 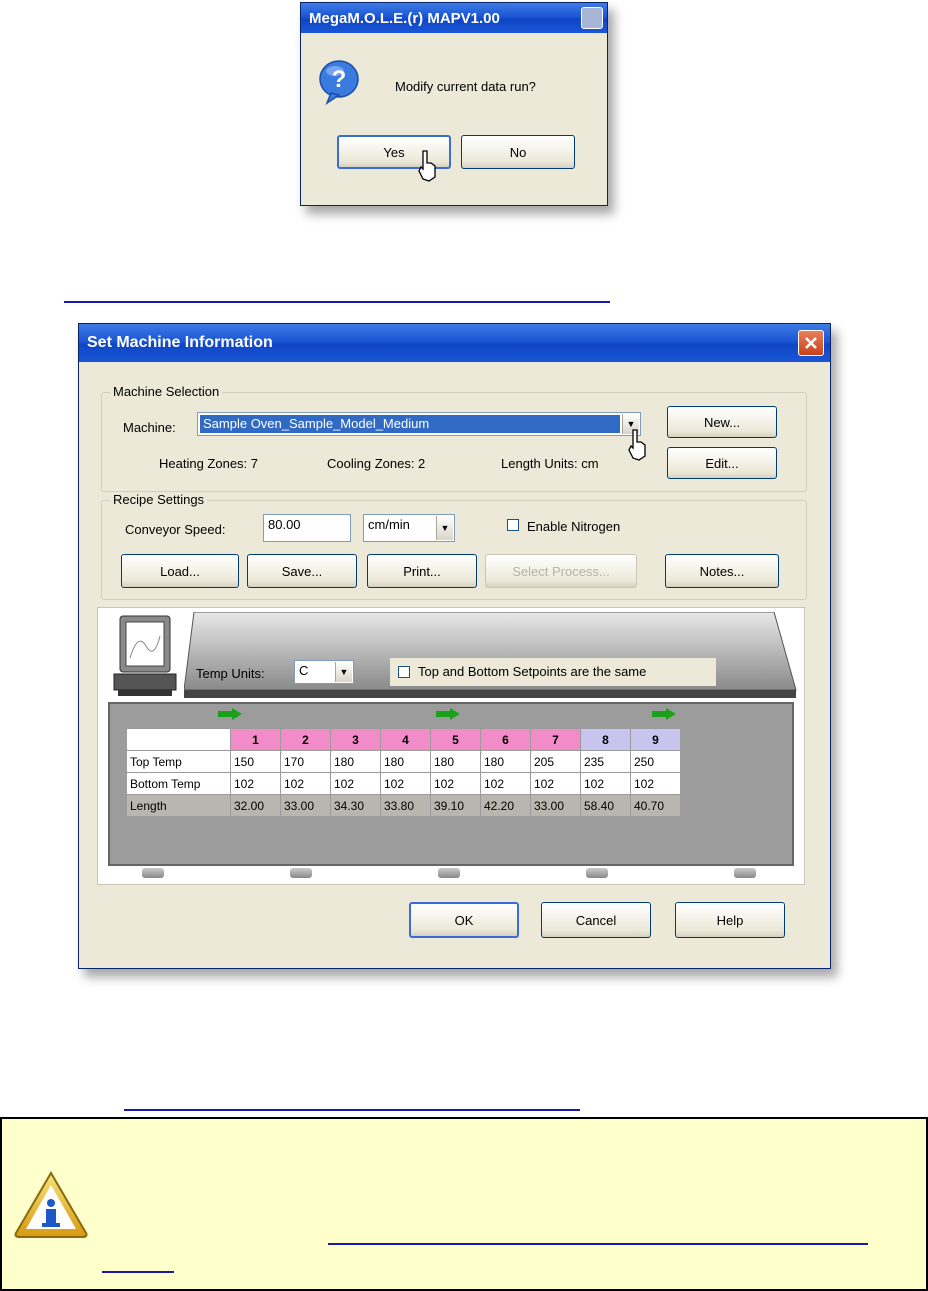 What do you see at coordinates (178, 761) in the screenshot?
I see `row-label: Top Temp` at bounding box center [178, 761].